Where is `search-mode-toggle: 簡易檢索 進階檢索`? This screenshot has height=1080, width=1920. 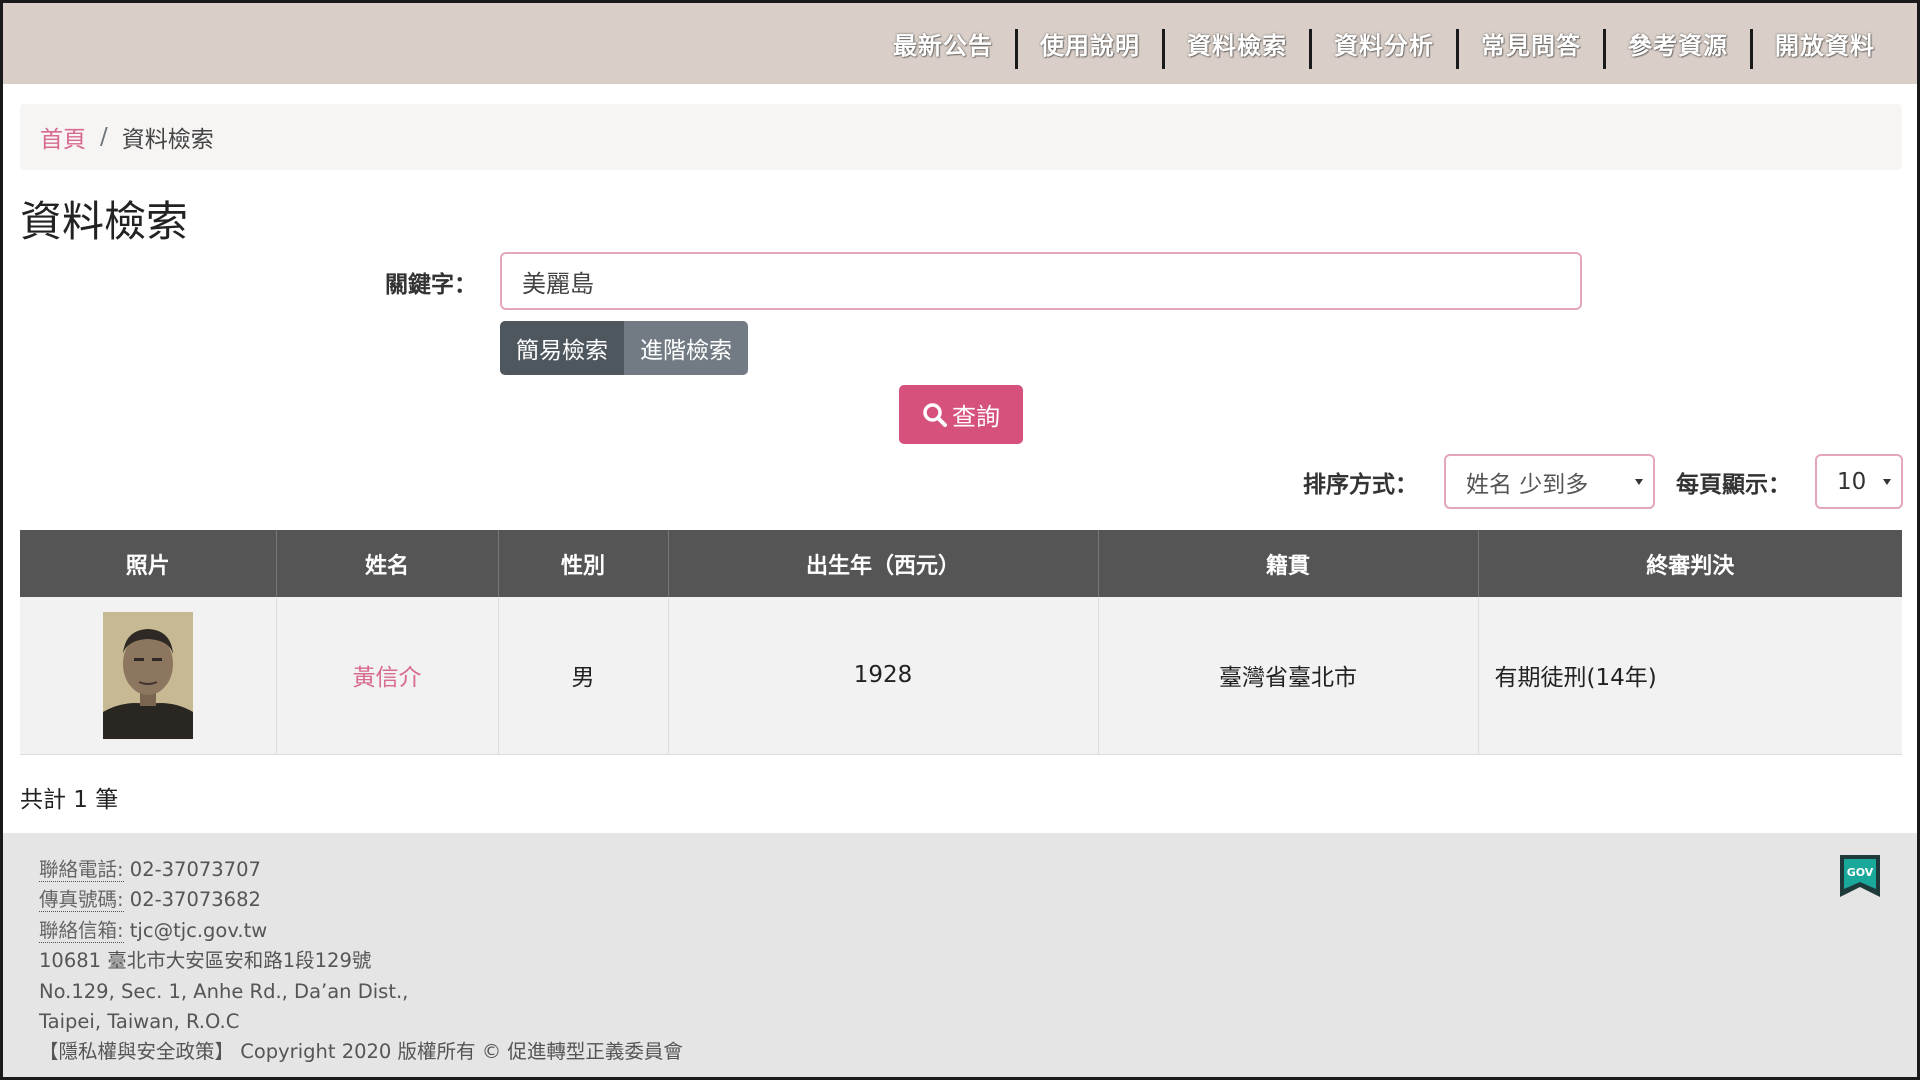
search-mode-toggle: 簡易檢索 進階檢索 is located at coordinates (624, 348).